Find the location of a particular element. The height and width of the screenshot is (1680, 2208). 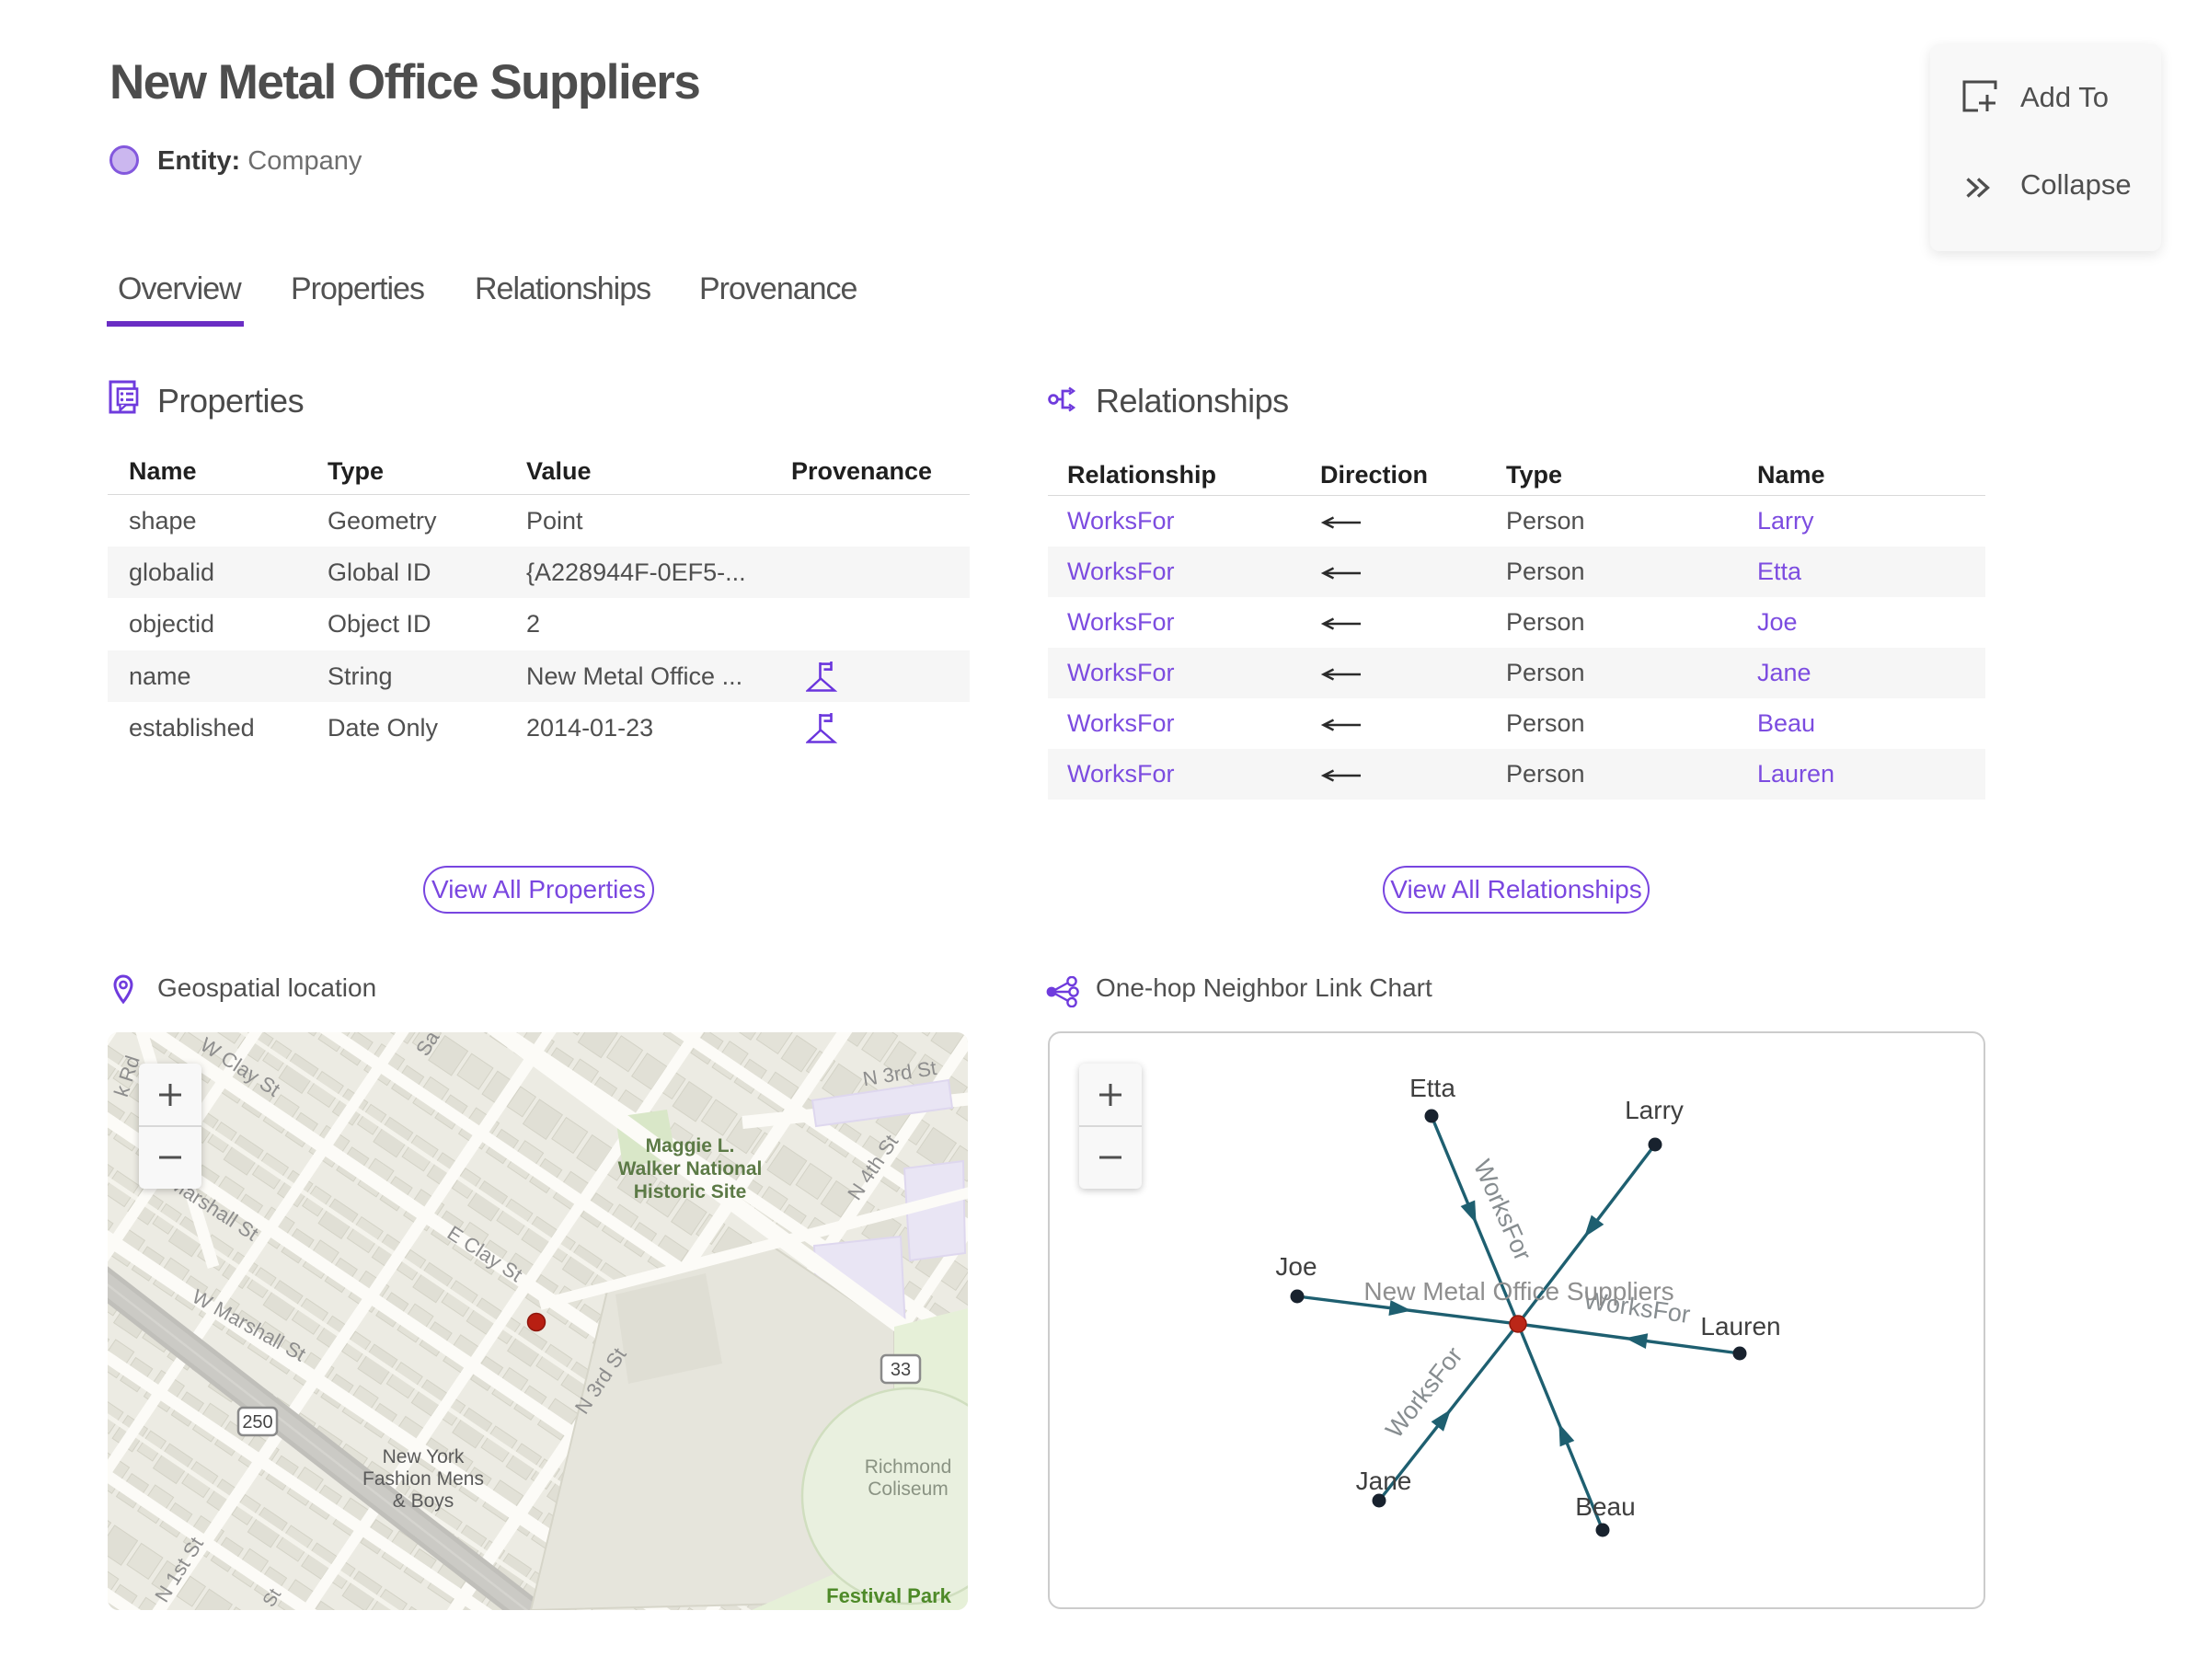

svg-text: Richmond is located at coordinates (908, 1467).